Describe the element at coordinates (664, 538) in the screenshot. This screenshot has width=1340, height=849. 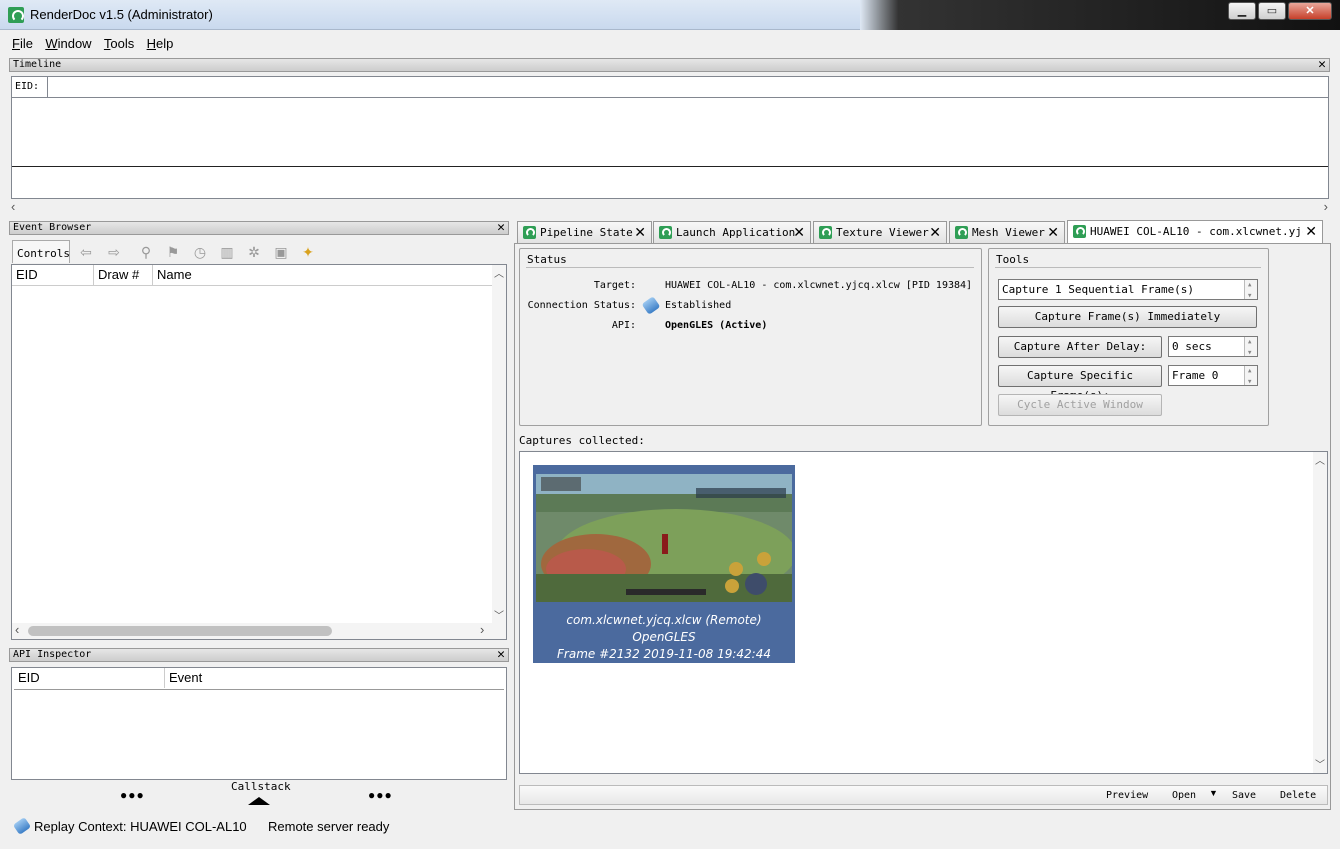
I see `capture-thumbnail` at that location.